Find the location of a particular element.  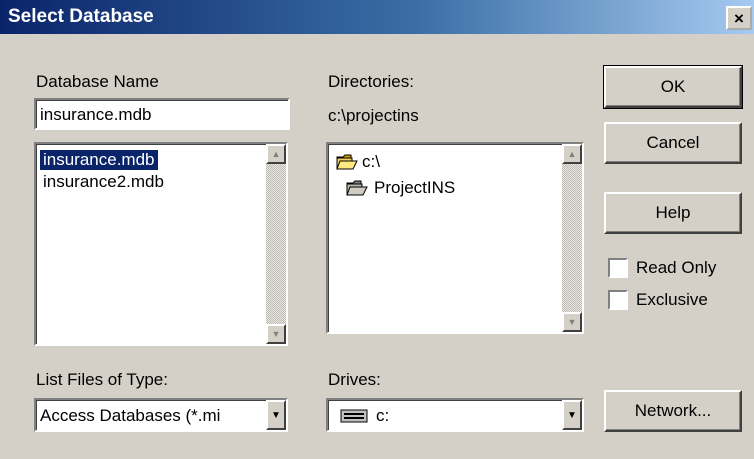

file-type-label: List Files of Type: is located at coordinates (102, 379).